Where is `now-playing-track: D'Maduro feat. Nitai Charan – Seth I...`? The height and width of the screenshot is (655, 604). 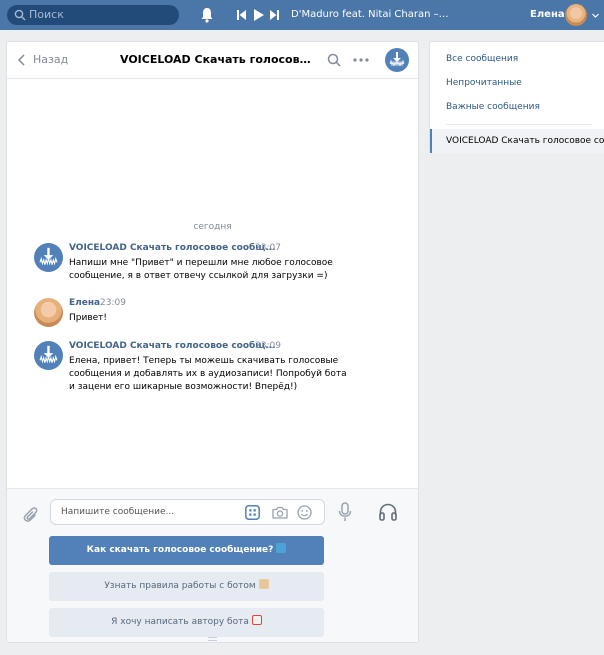
now-playing-track: D'Maduro feat. Nitai Charan – Seth I... is located at coordinates (371, 15).